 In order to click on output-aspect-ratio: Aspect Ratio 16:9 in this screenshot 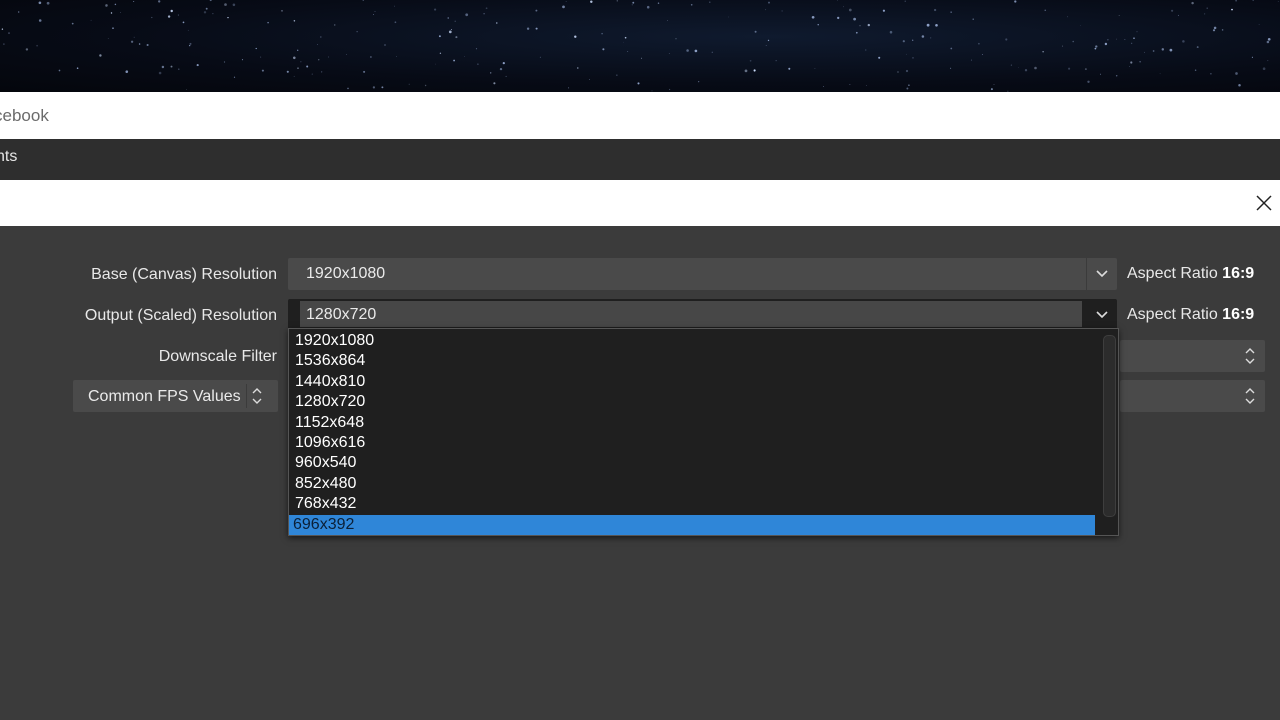, I will do `click(1190, 315)`.